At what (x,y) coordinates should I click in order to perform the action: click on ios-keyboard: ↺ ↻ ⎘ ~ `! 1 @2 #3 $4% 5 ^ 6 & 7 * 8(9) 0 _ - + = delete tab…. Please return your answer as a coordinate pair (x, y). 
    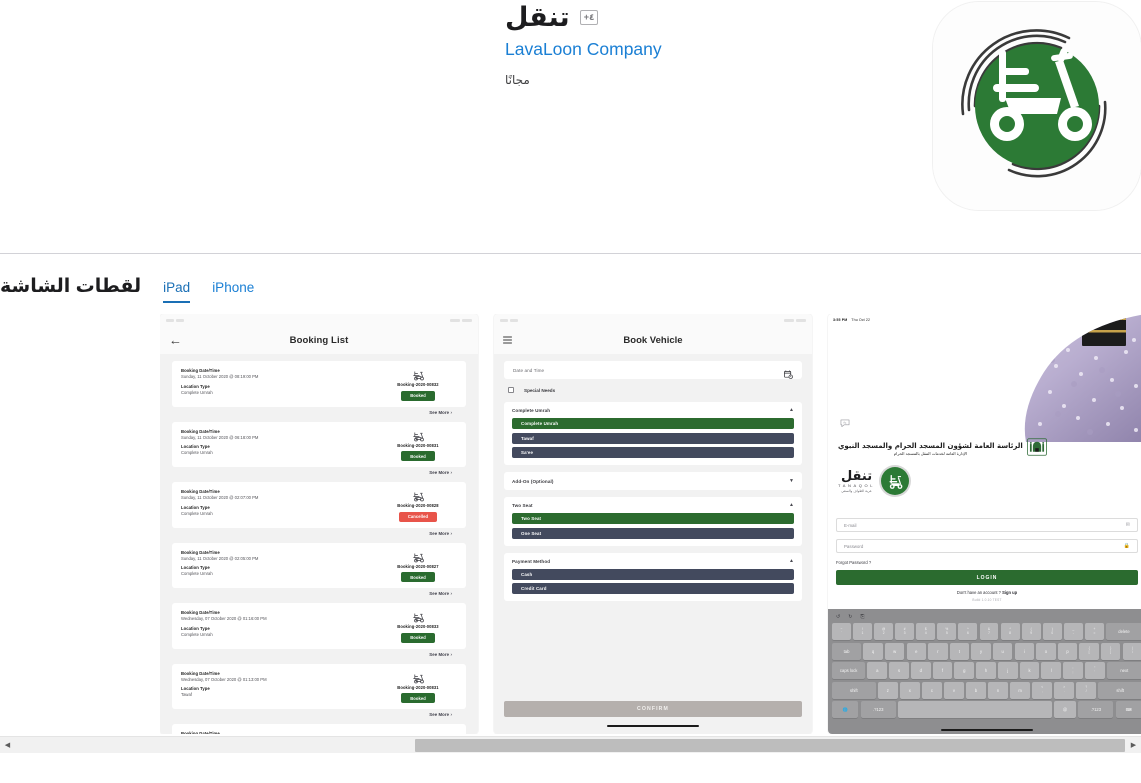
    Looking at the image, I should click on (984, 671).